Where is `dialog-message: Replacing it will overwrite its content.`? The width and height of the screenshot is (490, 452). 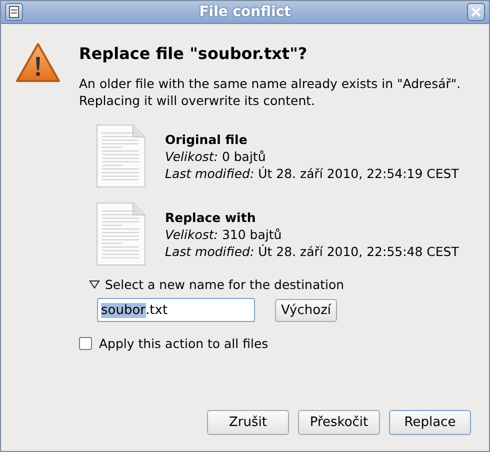
dialog-message: Replacing it will overwrite its content. is located at coordinates (197, 100).